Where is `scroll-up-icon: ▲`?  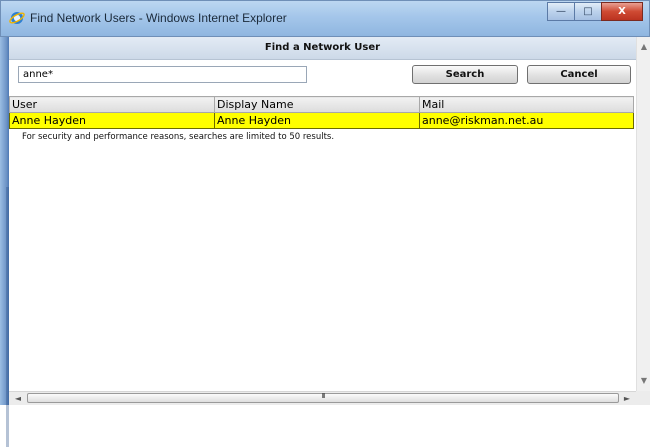 scroll-up-icon: ▲ is located at coordinates (643, 47).